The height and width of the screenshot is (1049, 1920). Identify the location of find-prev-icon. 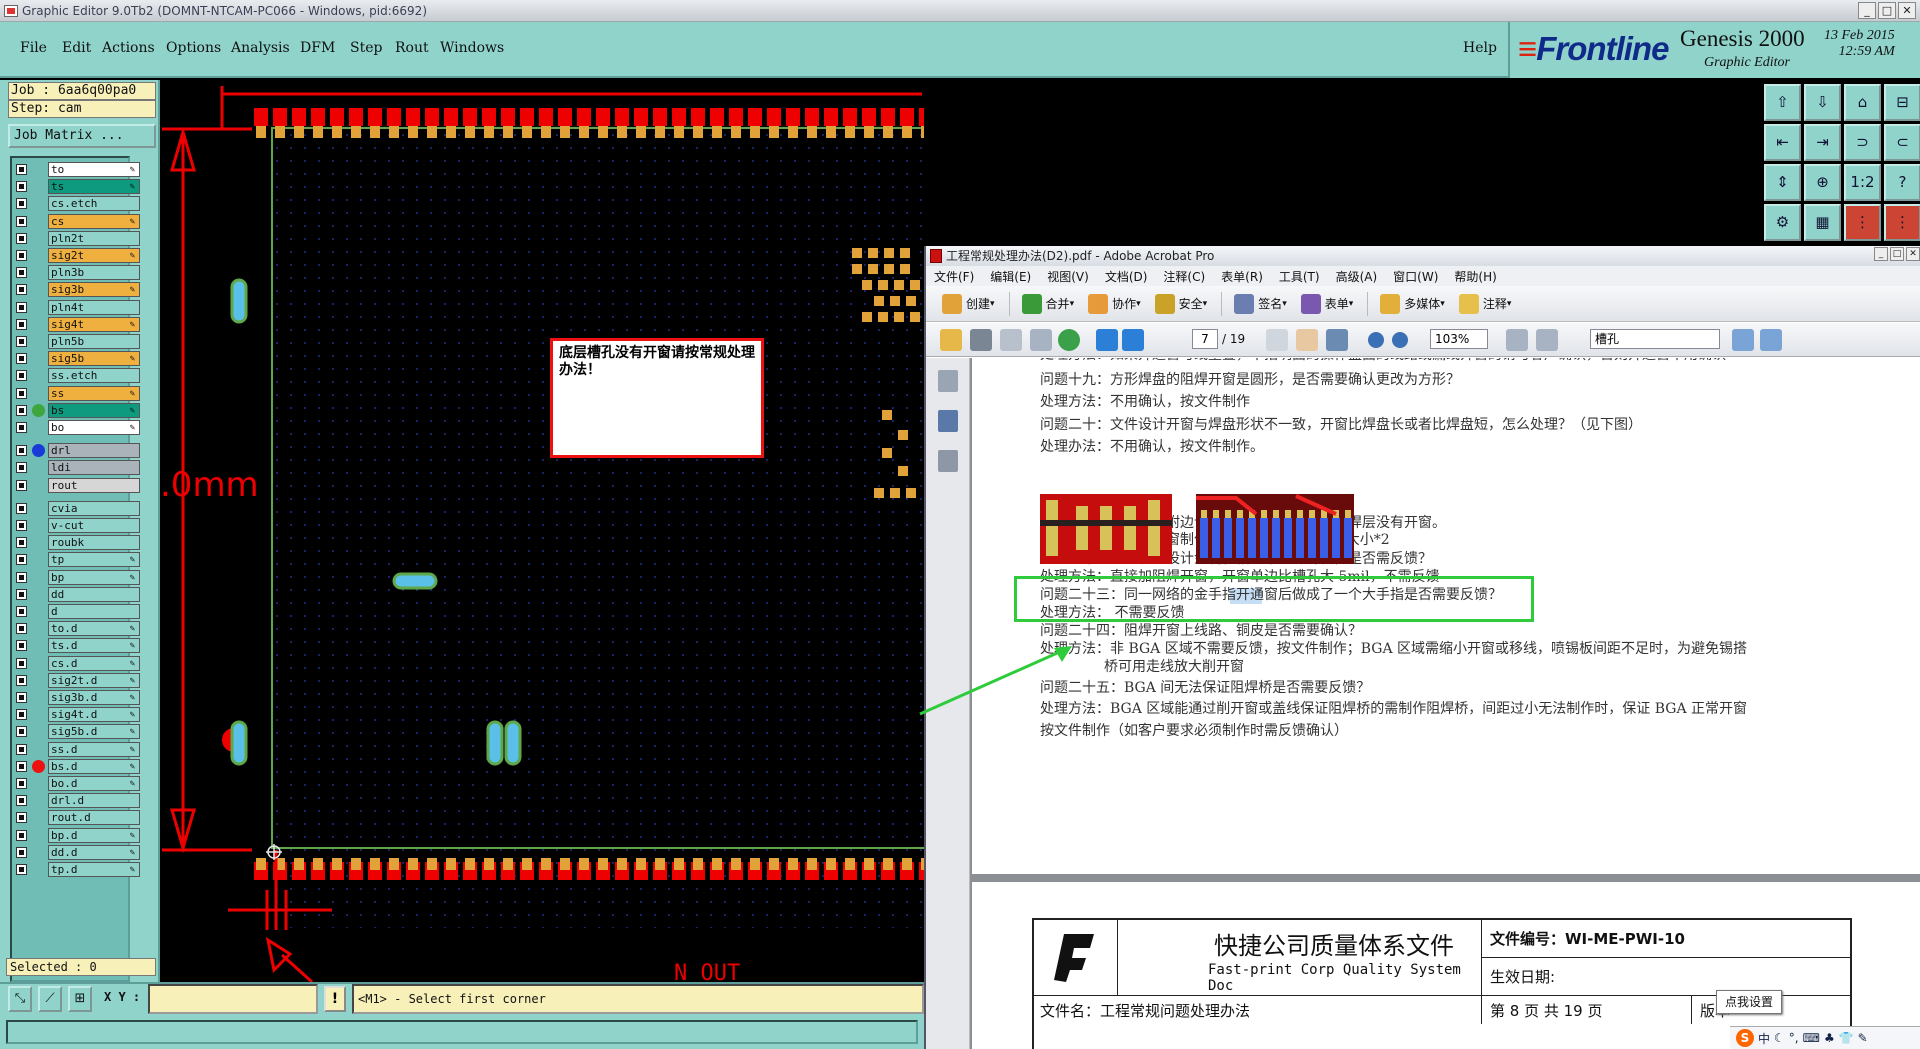
(1743, 340).